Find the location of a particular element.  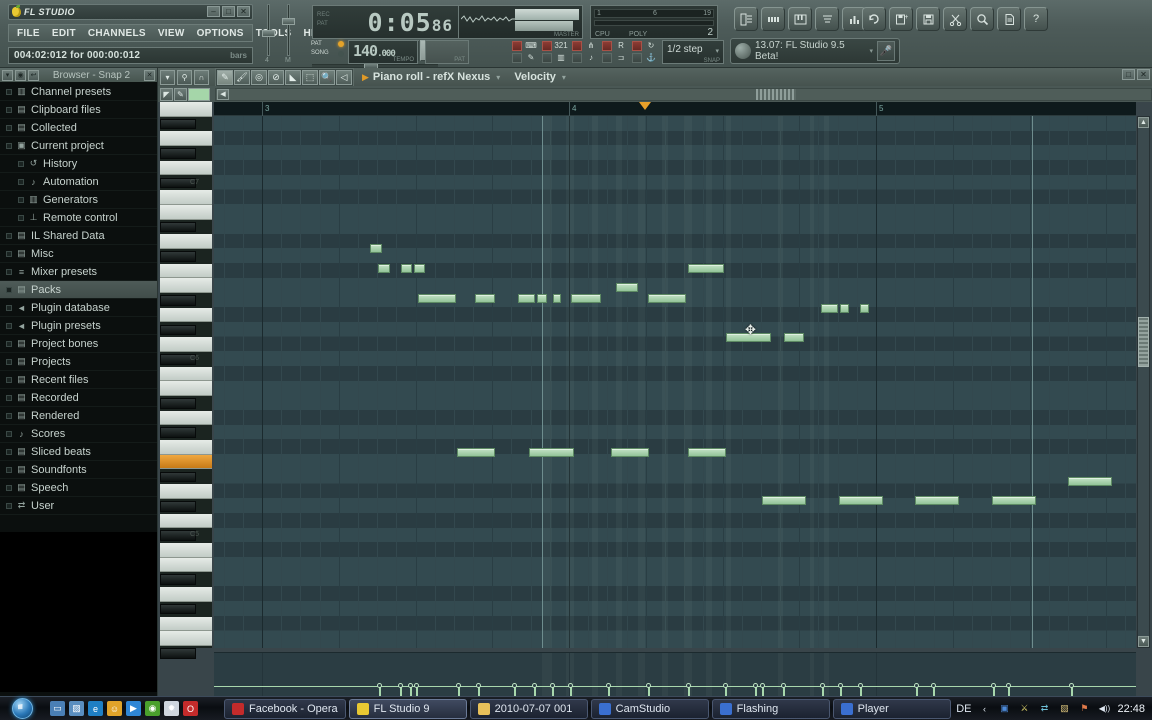

help-icon: ? is located at coordinates (1036, 19).